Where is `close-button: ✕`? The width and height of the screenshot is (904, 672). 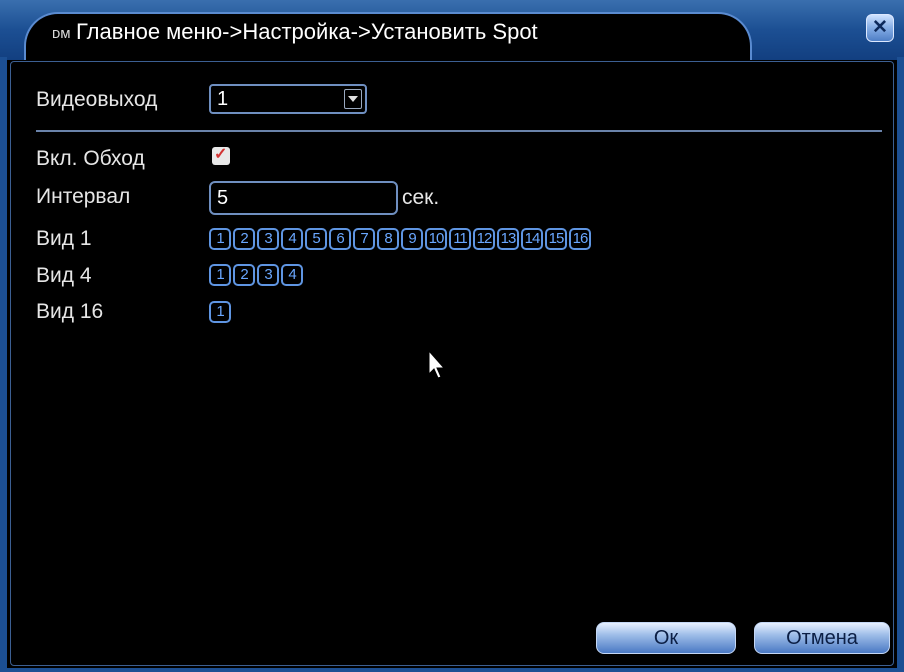
close-button: ✕ is located at coordinates (880, 28).